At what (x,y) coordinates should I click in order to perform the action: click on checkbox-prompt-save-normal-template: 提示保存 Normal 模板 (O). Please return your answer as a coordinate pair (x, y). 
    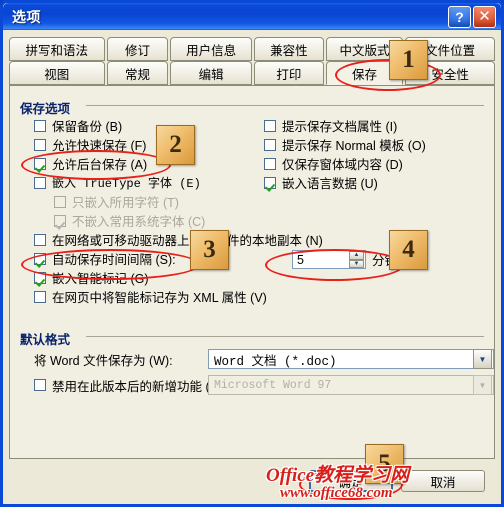
    Looking at the image, I should click on (379, 144).